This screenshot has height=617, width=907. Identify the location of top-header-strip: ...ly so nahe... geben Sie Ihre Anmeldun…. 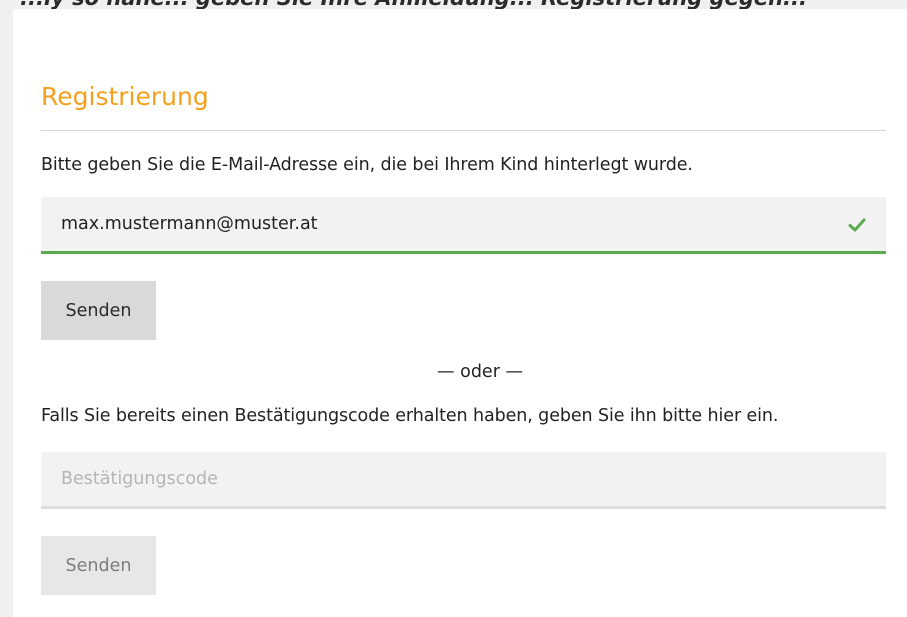
(453, 4).